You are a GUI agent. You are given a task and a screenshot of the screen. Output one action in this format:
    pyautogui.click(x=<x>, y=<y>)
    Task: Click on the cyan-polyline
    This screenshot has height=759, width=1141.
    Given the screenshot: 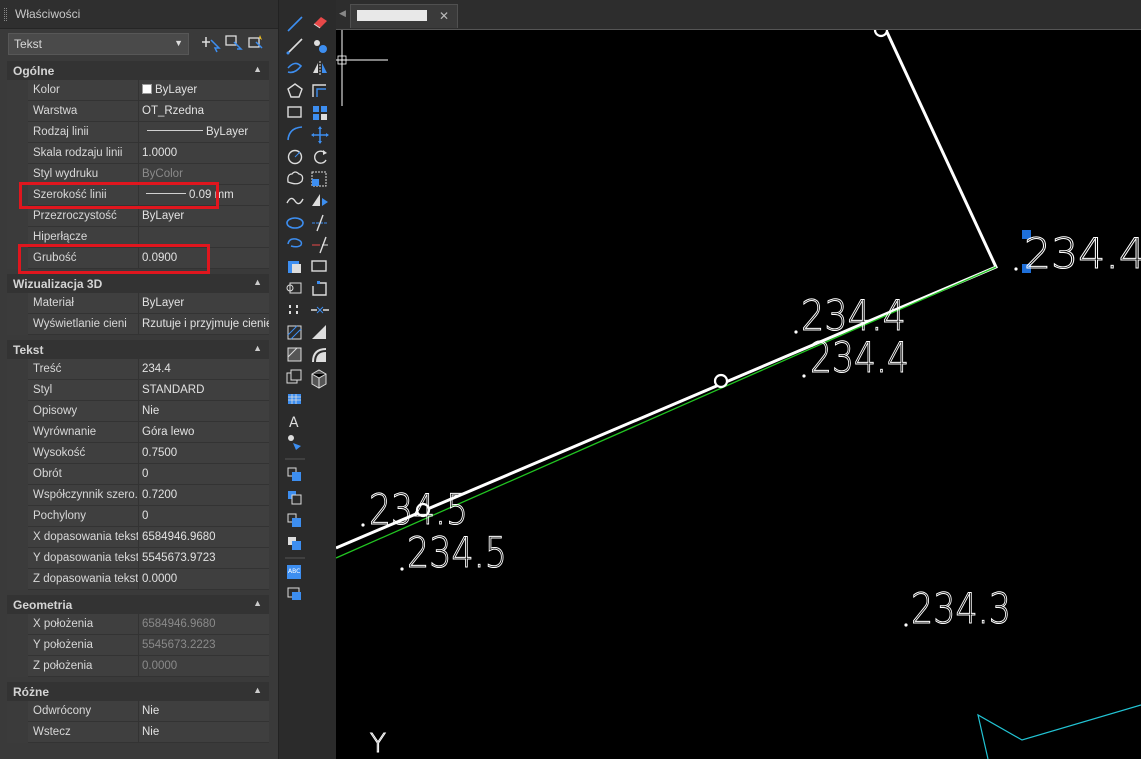 What is the action you would take?
    pyautogui.click(x=1059, y=731)
    